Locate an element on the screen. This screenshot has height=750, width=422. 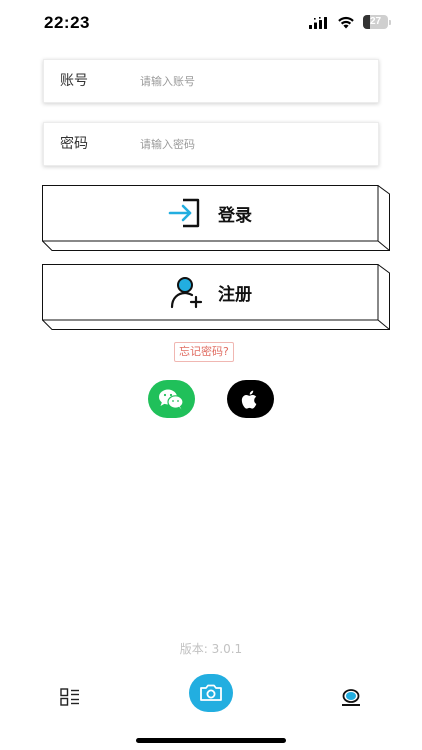
status-bar: 22:23 27 is located at coordinates (211, 23).